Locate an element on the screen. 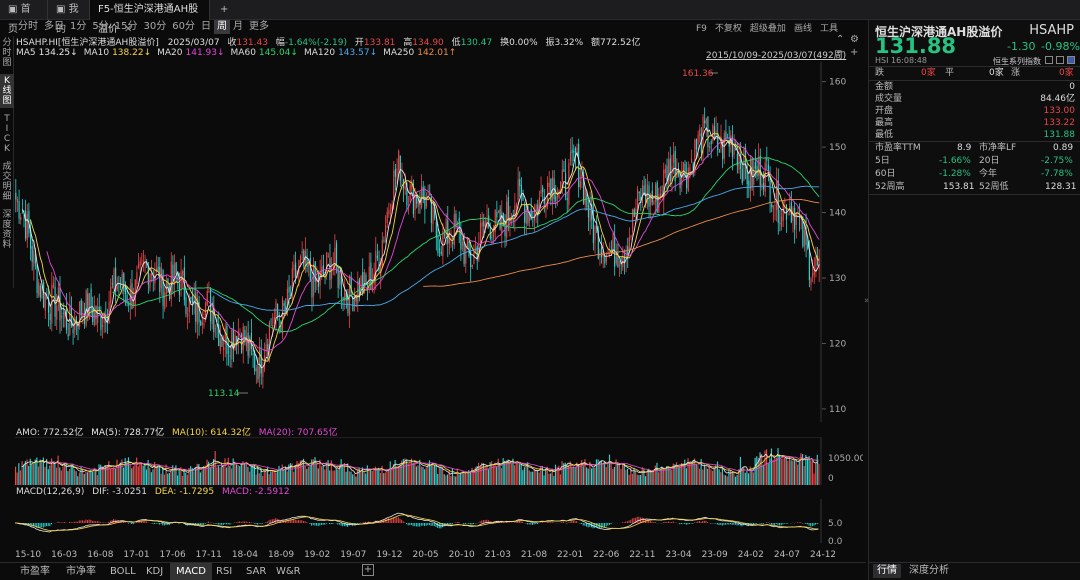 This screenshot has height=580, width=1080. menu-icon is located at coordinates (1049, 60).